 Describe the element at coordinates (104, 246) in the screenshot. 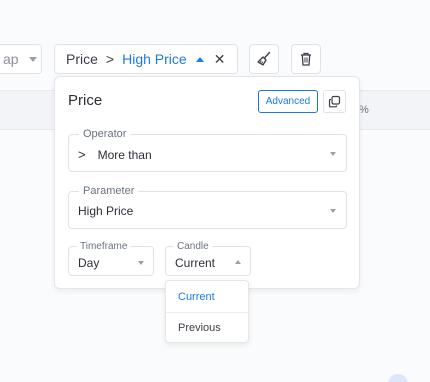

I see `timeframe-legend: Timeframe` at that location.